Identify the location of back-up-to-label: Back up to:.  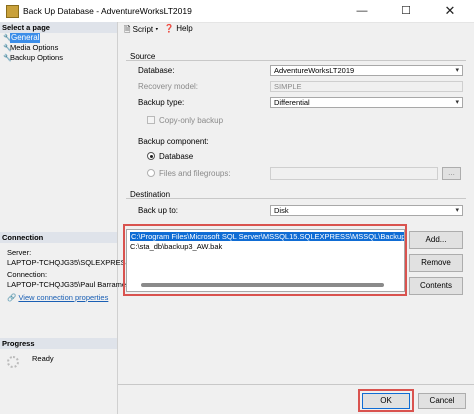
(158, 210).